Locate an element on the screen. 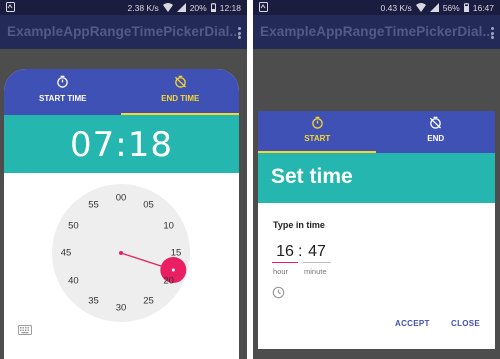 The image size is (500, 359). close-button: CLOSE is located at coordinates (465, 323).